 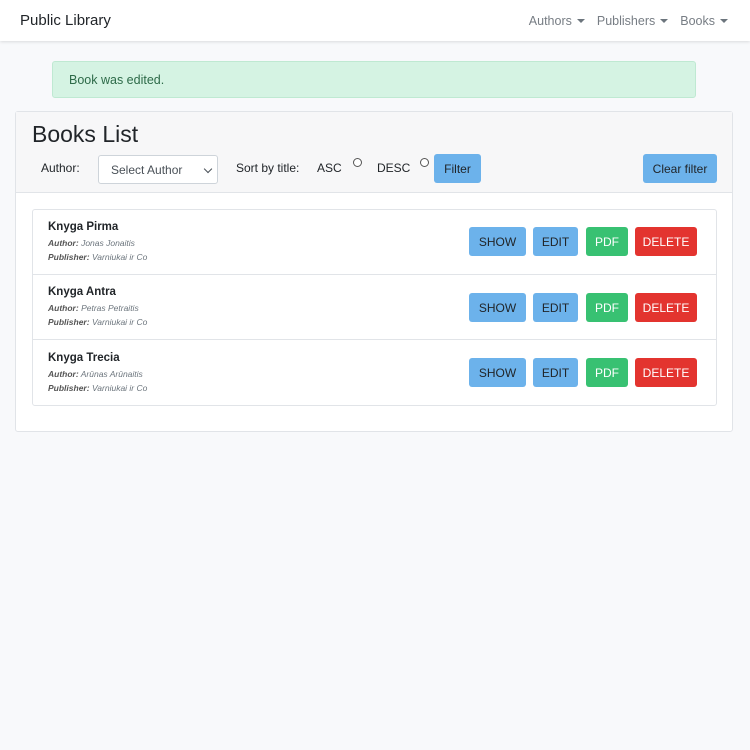 I want to click on author-name: Petras Petraitis, so click(x=110, y=308).